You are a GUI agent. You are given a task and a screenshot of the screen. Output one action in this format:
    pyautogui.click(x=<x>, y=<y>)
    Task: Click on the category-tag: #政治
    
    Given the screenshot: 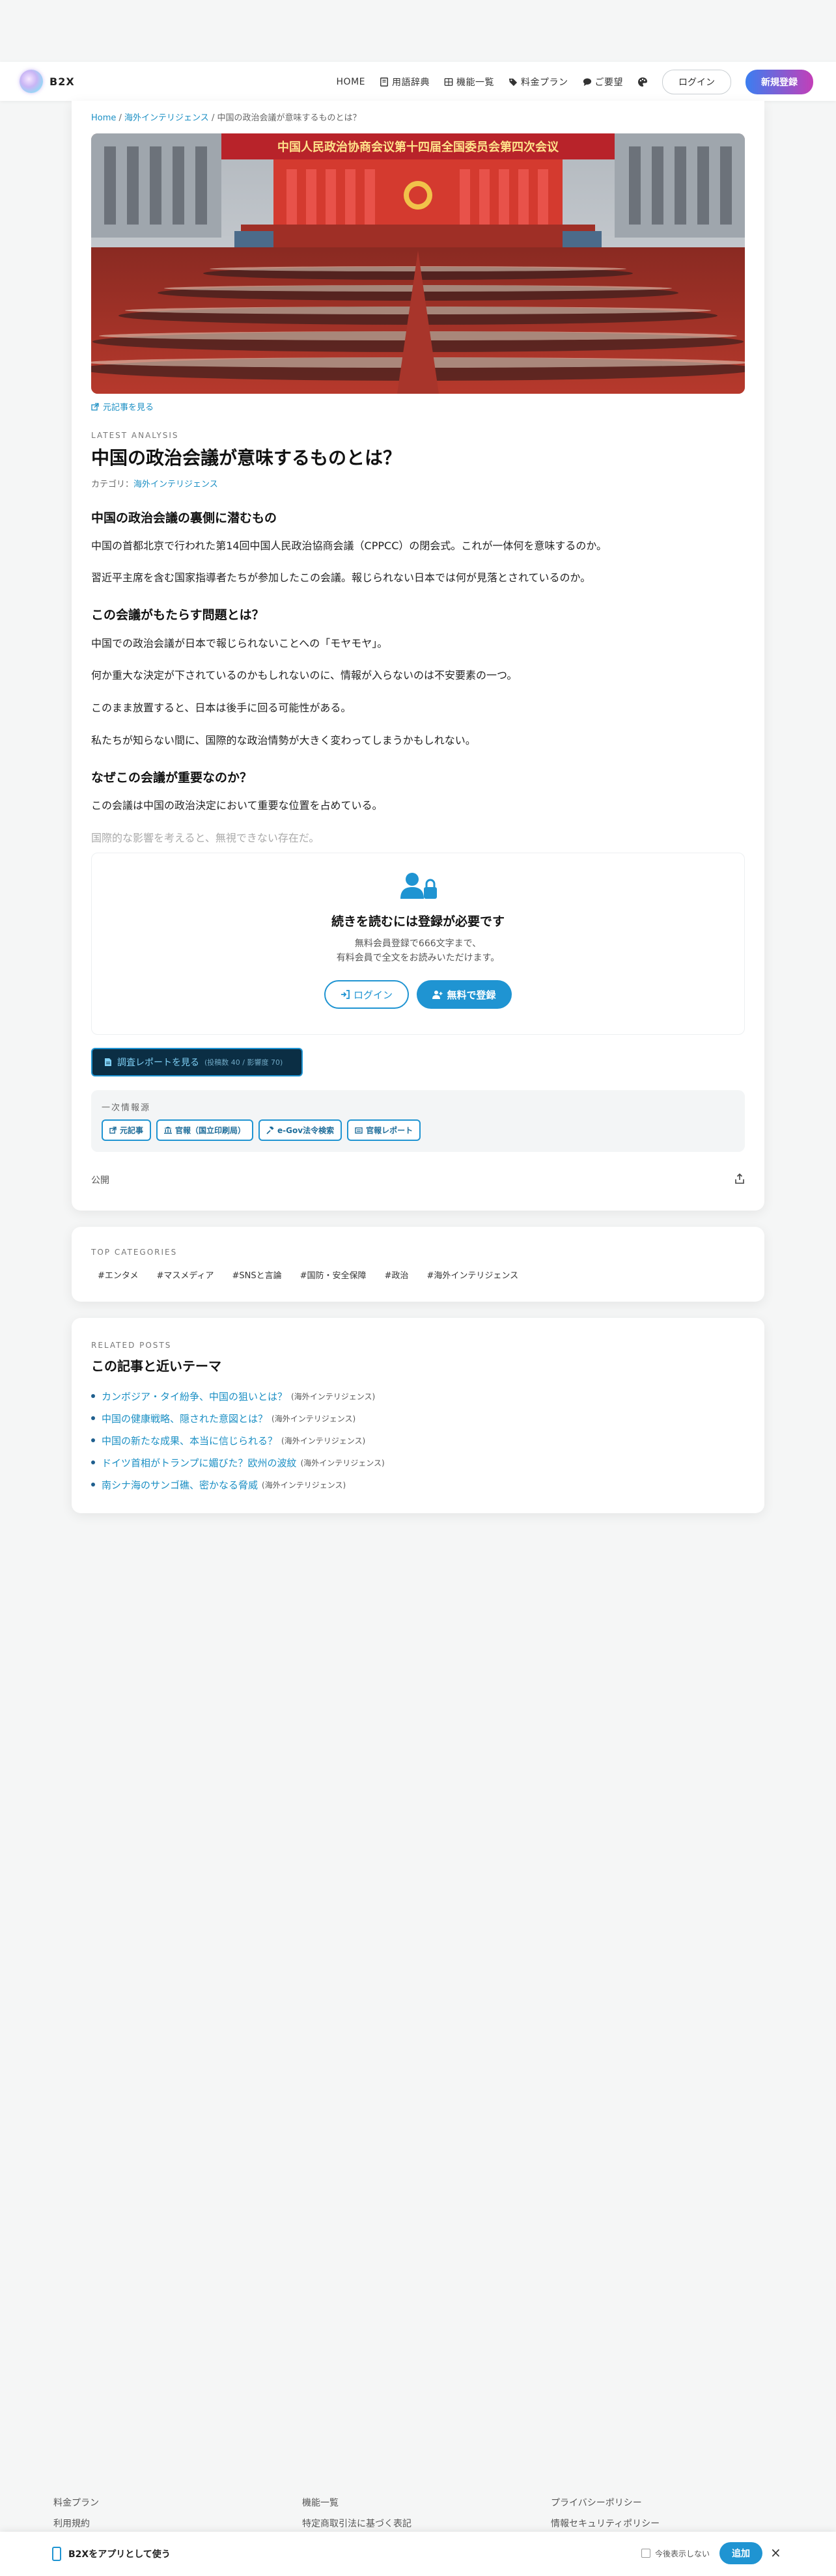 What is the action you would take?
    pyautogui.click(x=397, y=1274)
    